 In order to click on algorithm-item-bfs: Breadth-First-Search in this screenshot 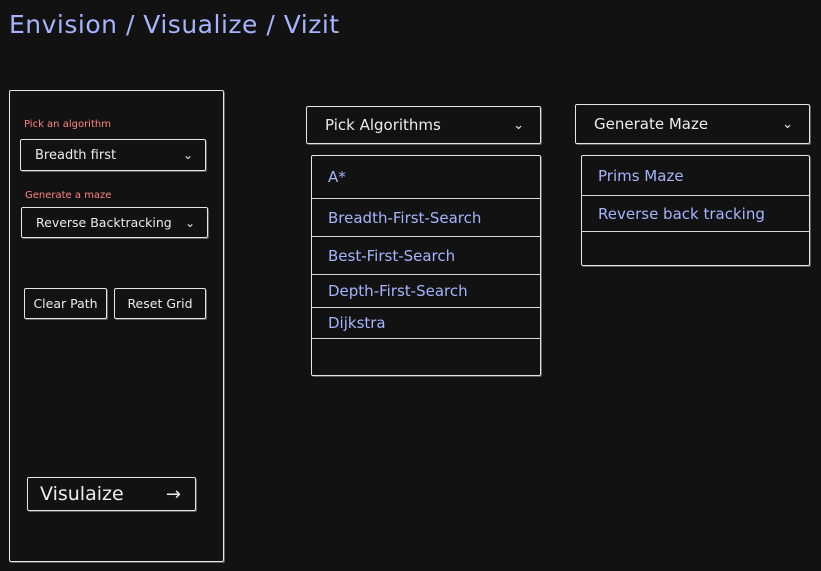, I will do `click(426, 218)`.